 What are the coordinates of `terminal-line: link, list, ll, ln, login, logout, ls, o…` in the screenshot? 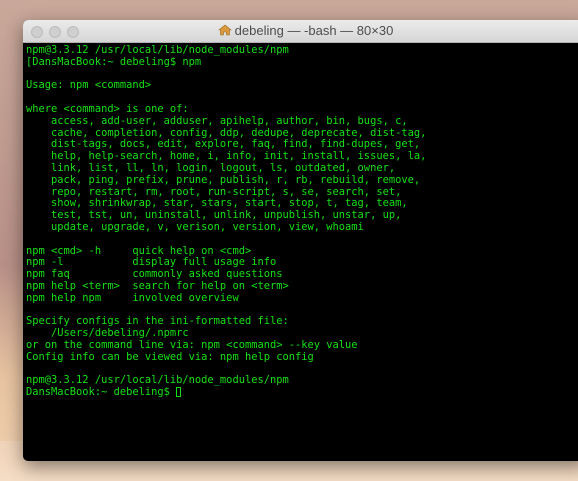 It's located at (211, 167).